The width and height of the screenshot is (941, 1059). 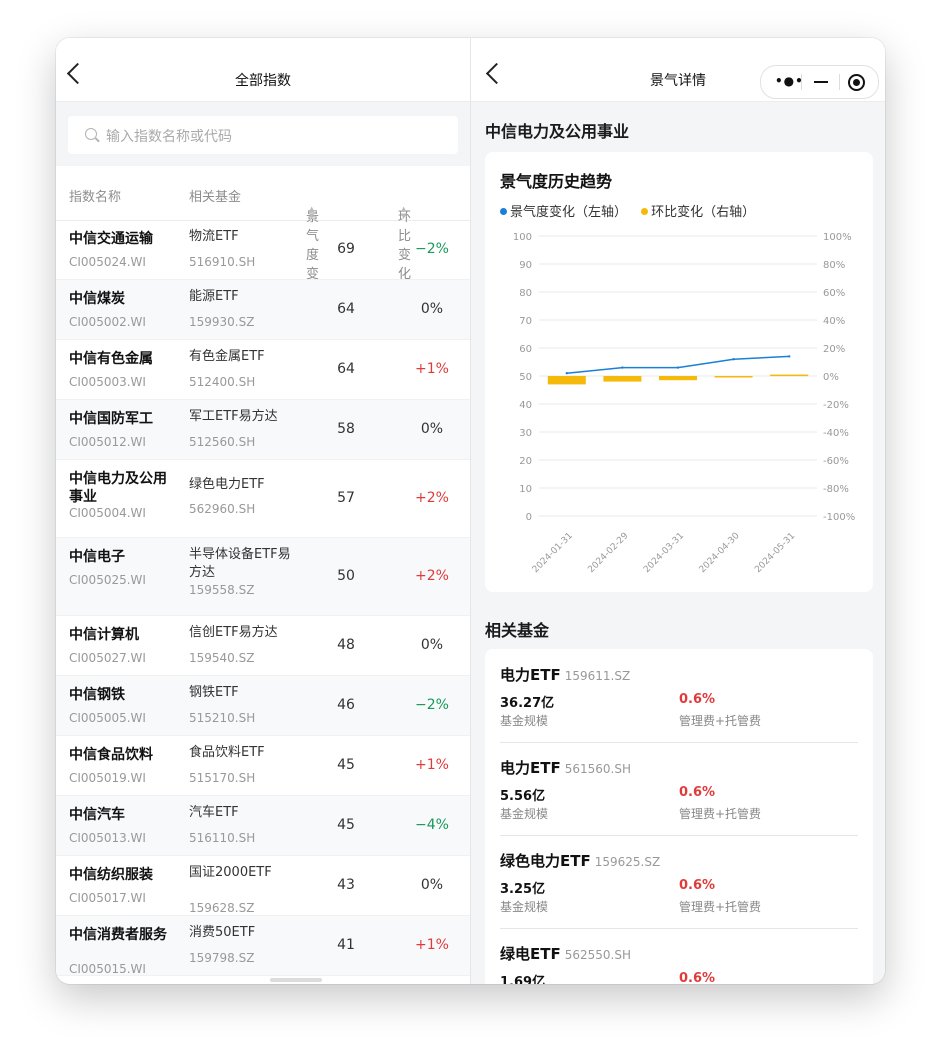 What do you see at coordinates (789, 81) in the screenshot?
I see `more-icon: •●•` at bounding box center [789, 81].